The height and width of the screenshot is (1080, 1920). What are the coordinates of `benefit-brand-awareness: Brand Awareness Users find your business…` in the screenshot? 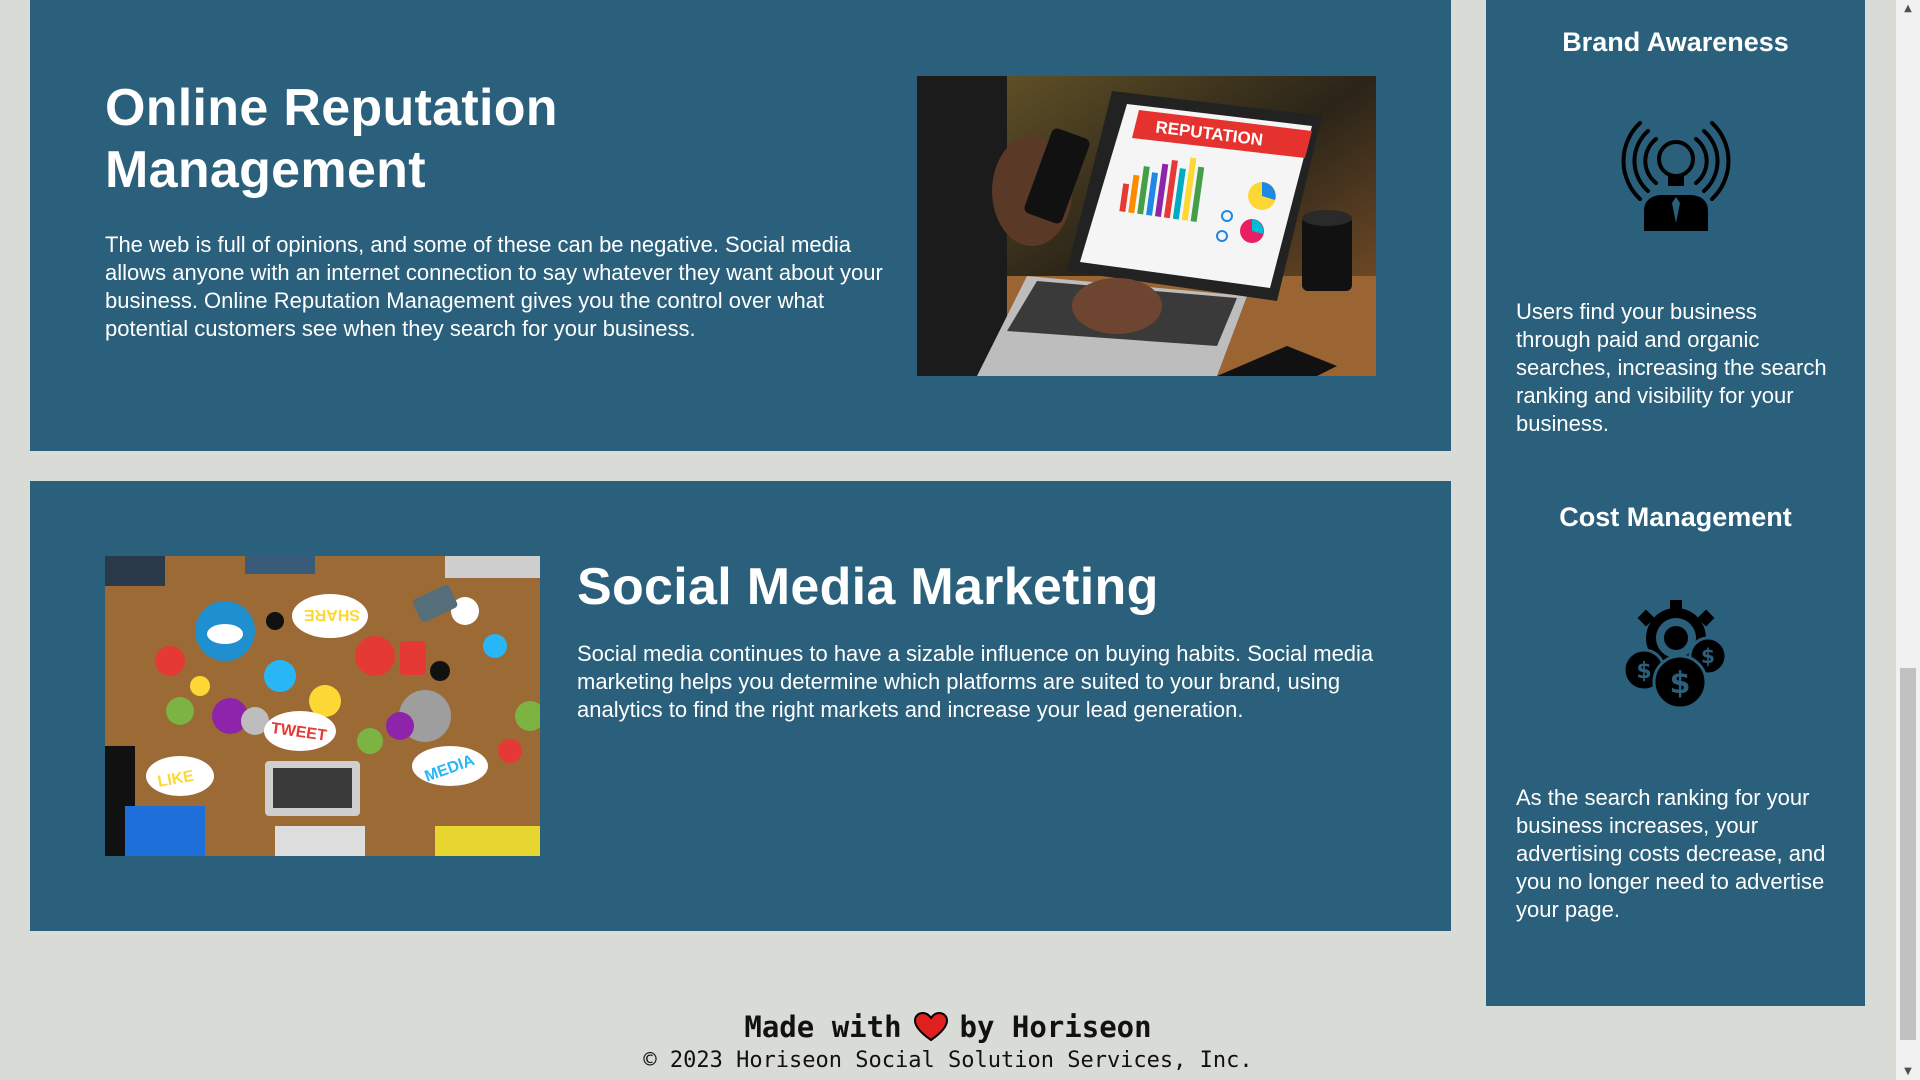 It's located at (1675, 231).